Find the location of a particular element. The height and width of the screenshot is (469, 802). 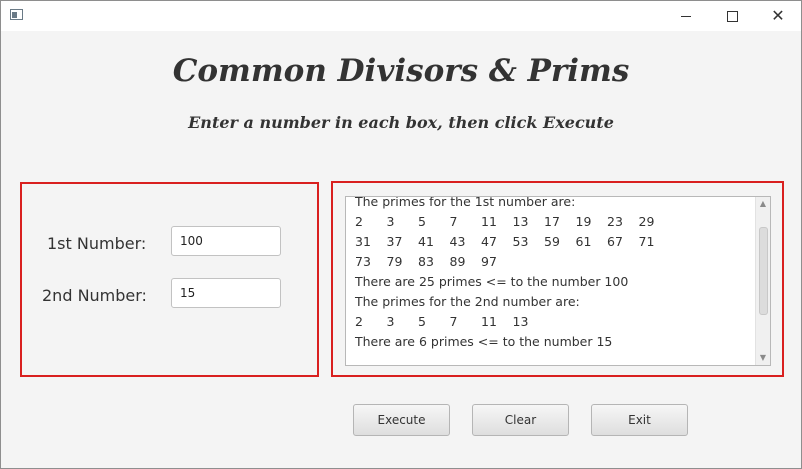

close-button: ✕ is located at coordinates (778, 16).